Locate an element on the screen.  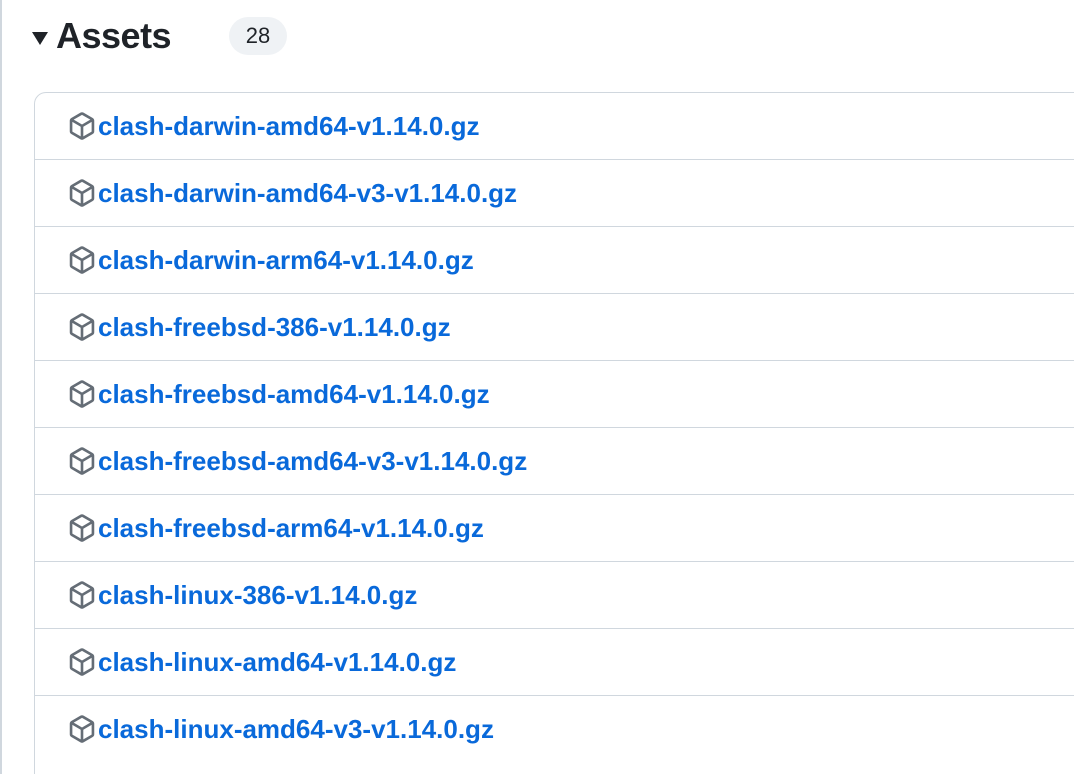
asset-row: clash-darwin-amd64-v3-v1.14.0.gz is located at coordinates (554, 192).